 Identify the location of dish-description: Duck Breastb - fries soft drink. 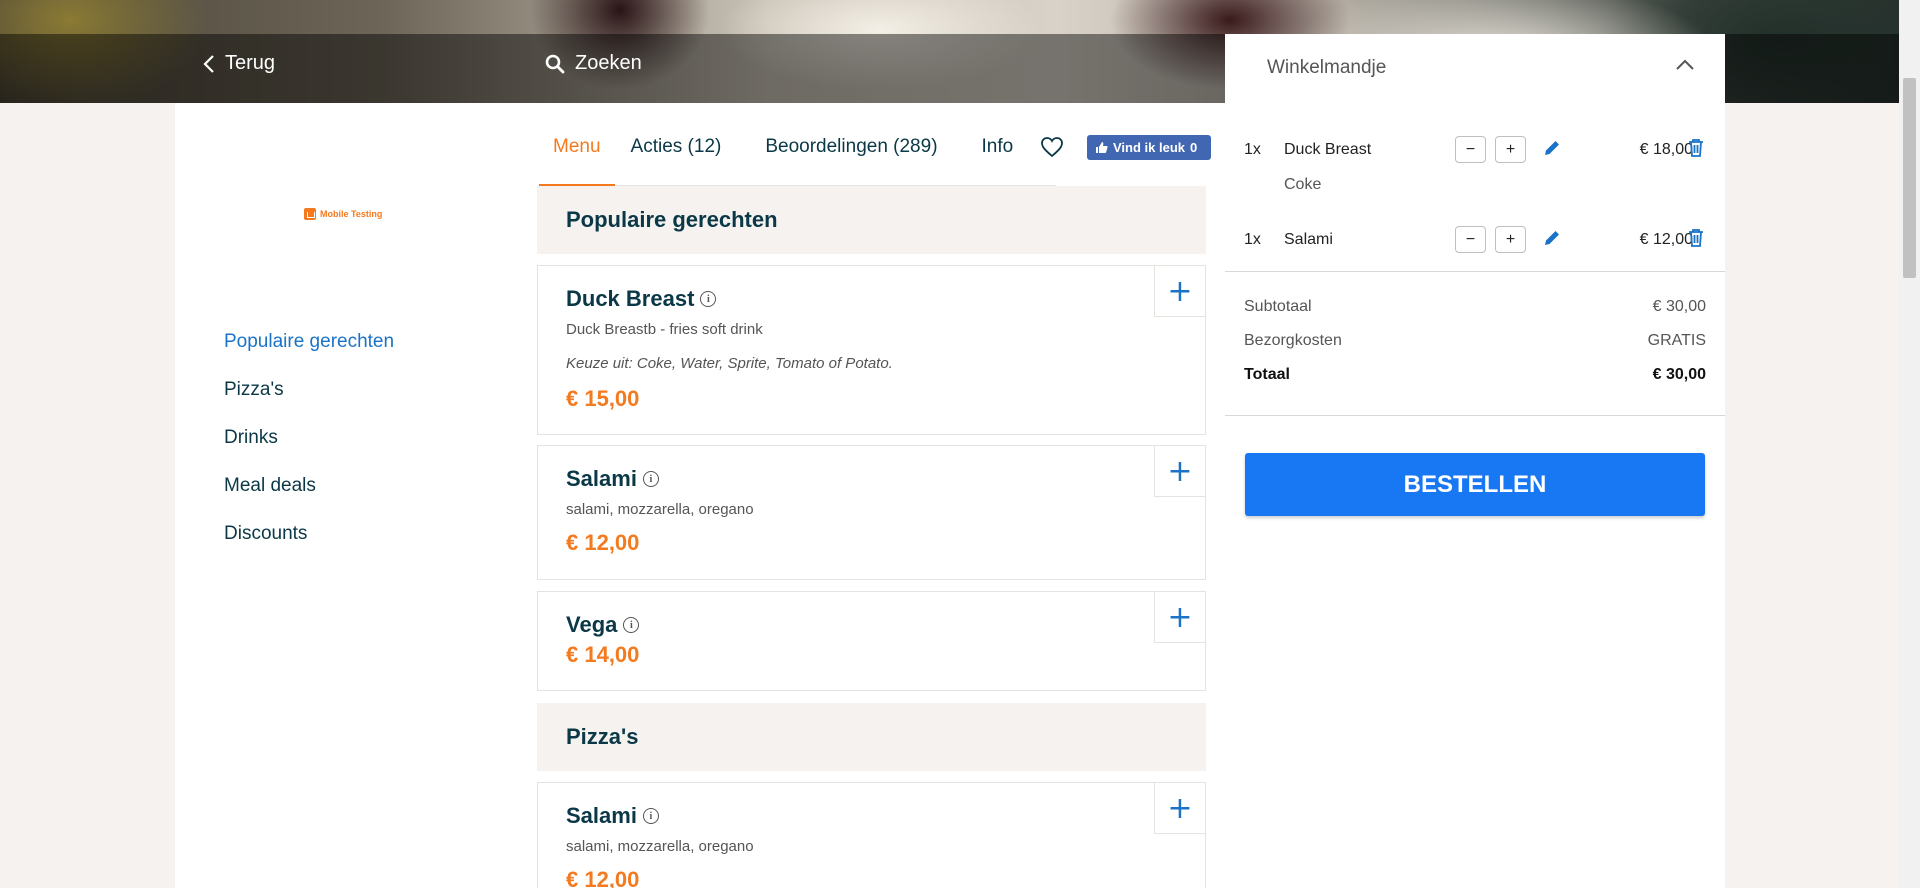
(664, 329).